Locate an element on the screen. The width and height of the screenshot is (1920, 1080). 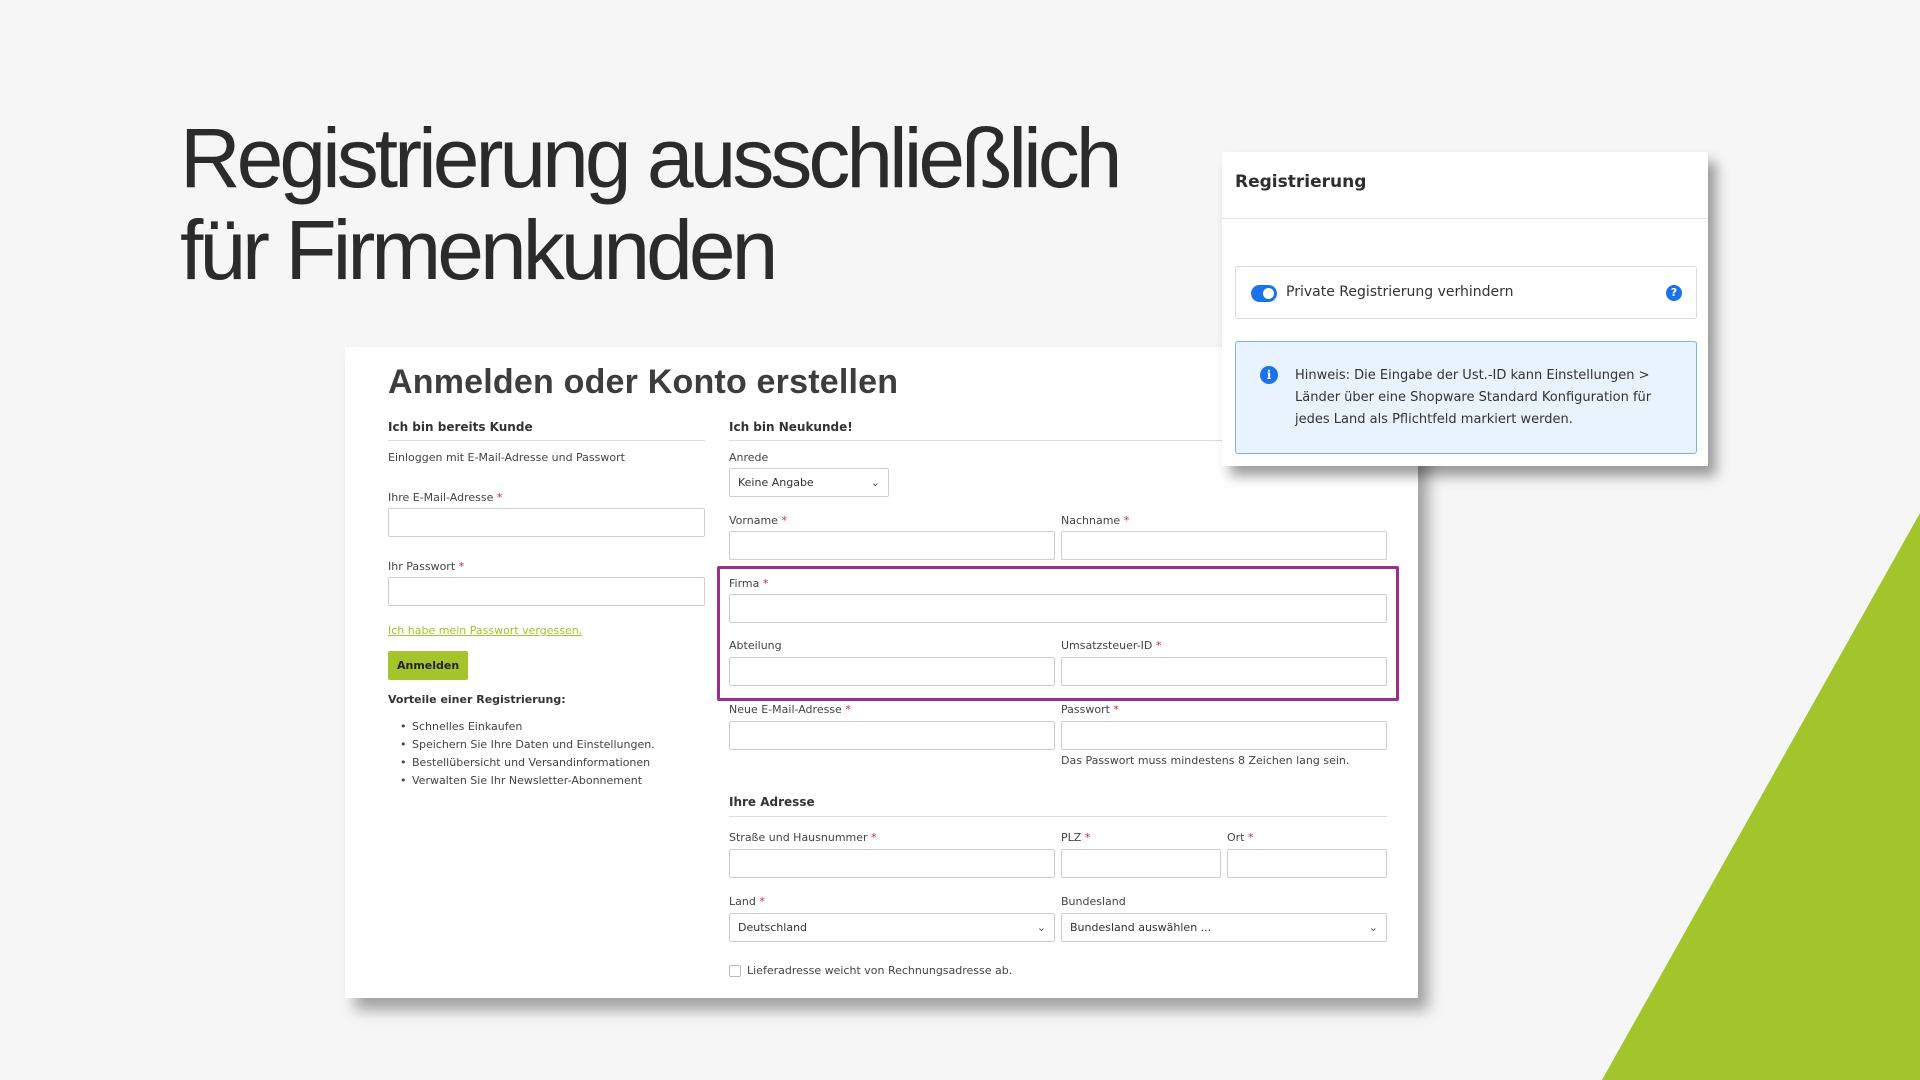
firstname-input is located at coordinates (892, 545).